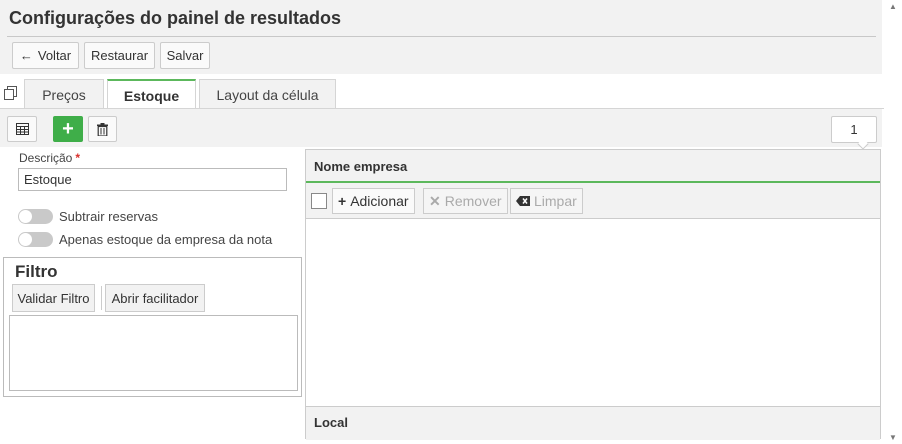  Describe the element at coordinates (155, 298) in the screenshot. I see `open-helper-button: Abrir facilitador` at that location.